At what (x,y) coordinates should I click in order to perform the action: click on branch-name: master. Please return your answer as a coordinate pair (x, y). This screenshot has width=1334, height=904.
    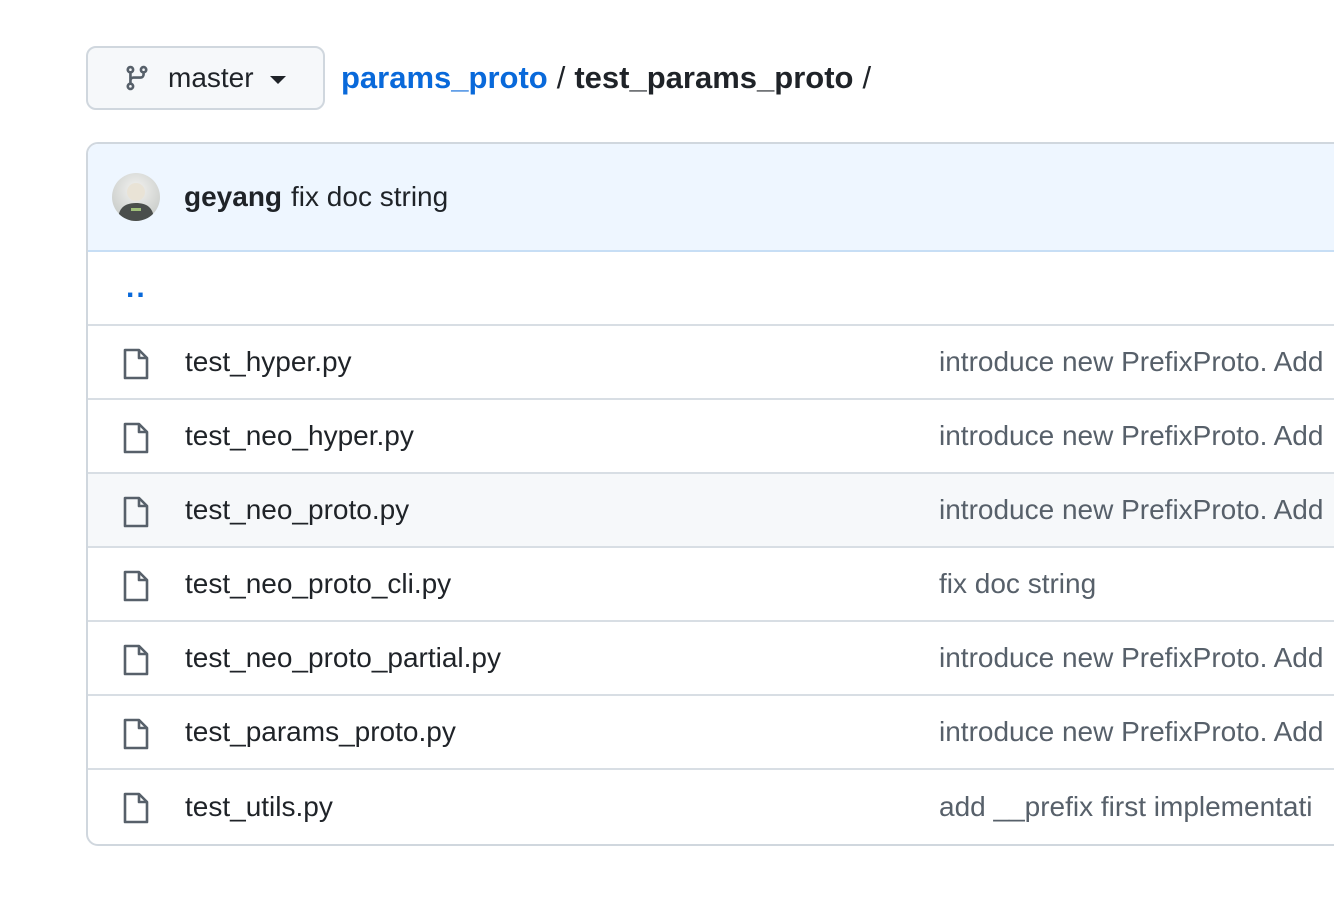
    Looking at the image, I should click on (211, 77).